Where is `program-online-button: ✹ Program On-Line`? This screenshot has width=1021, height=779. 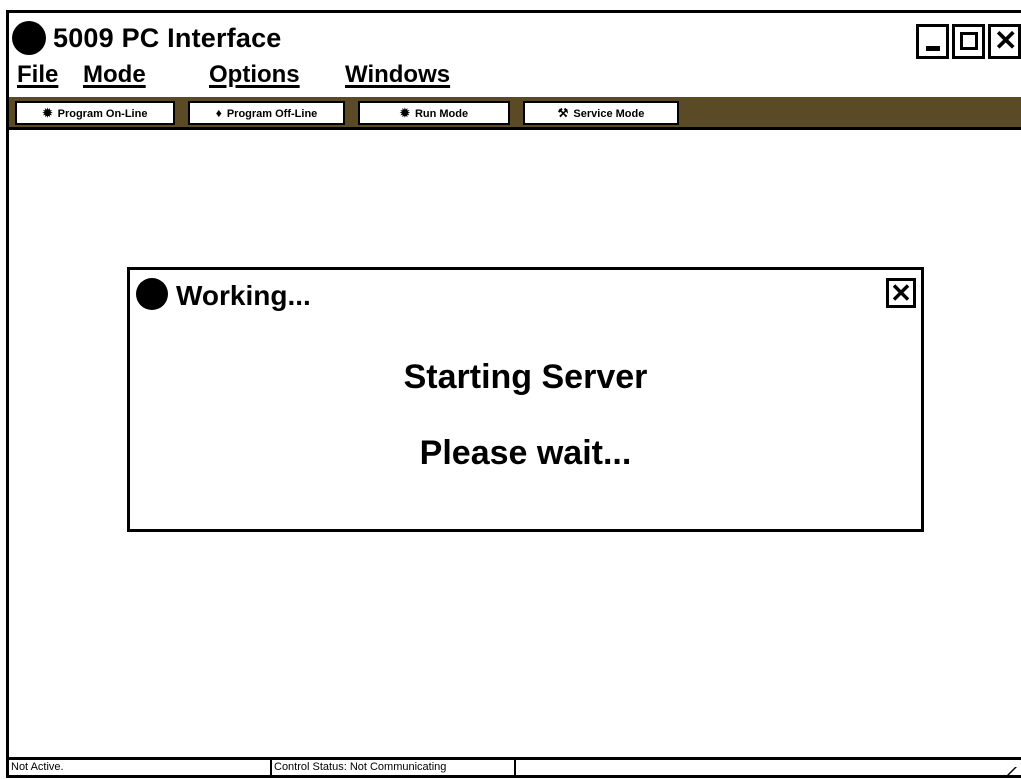 program-online-button: ✹ Program On-Line is located at coordinates (95, 113).